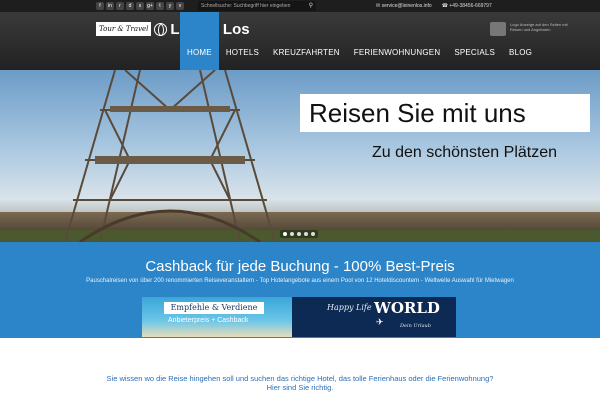 The height and width of the screenshot is (400, 600). I want to click on google-plus-icon: g+, so click(150, 6).